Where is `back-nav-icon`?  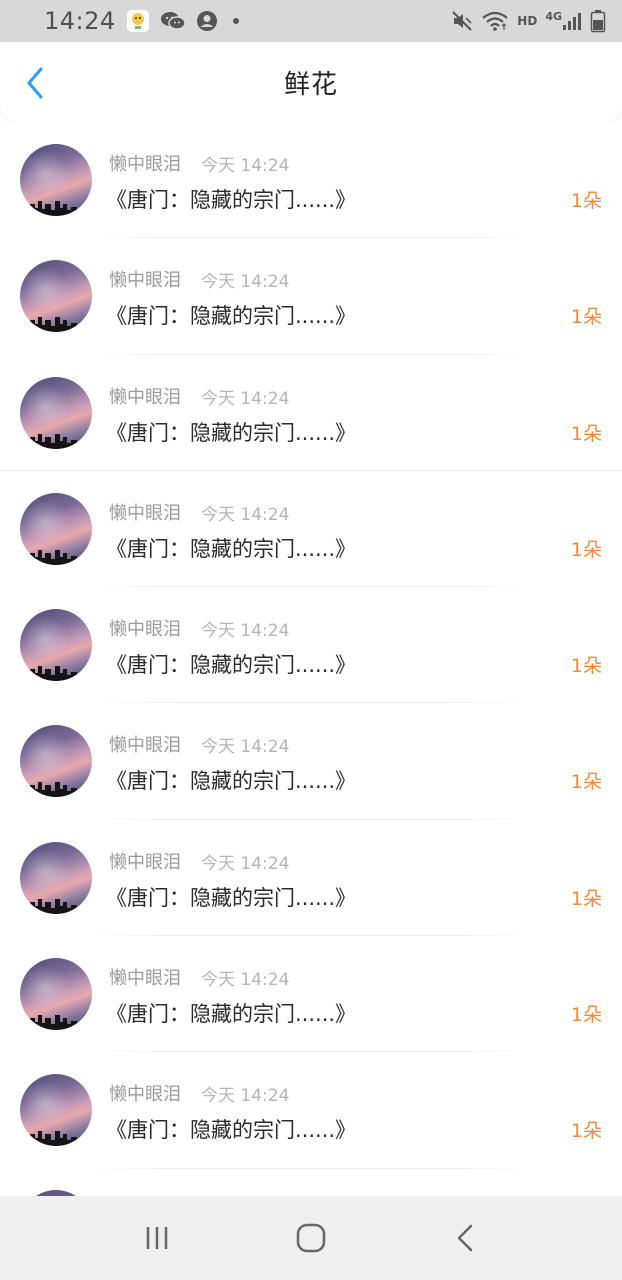 back-nav-icon is located at coordinates (465, 1238).